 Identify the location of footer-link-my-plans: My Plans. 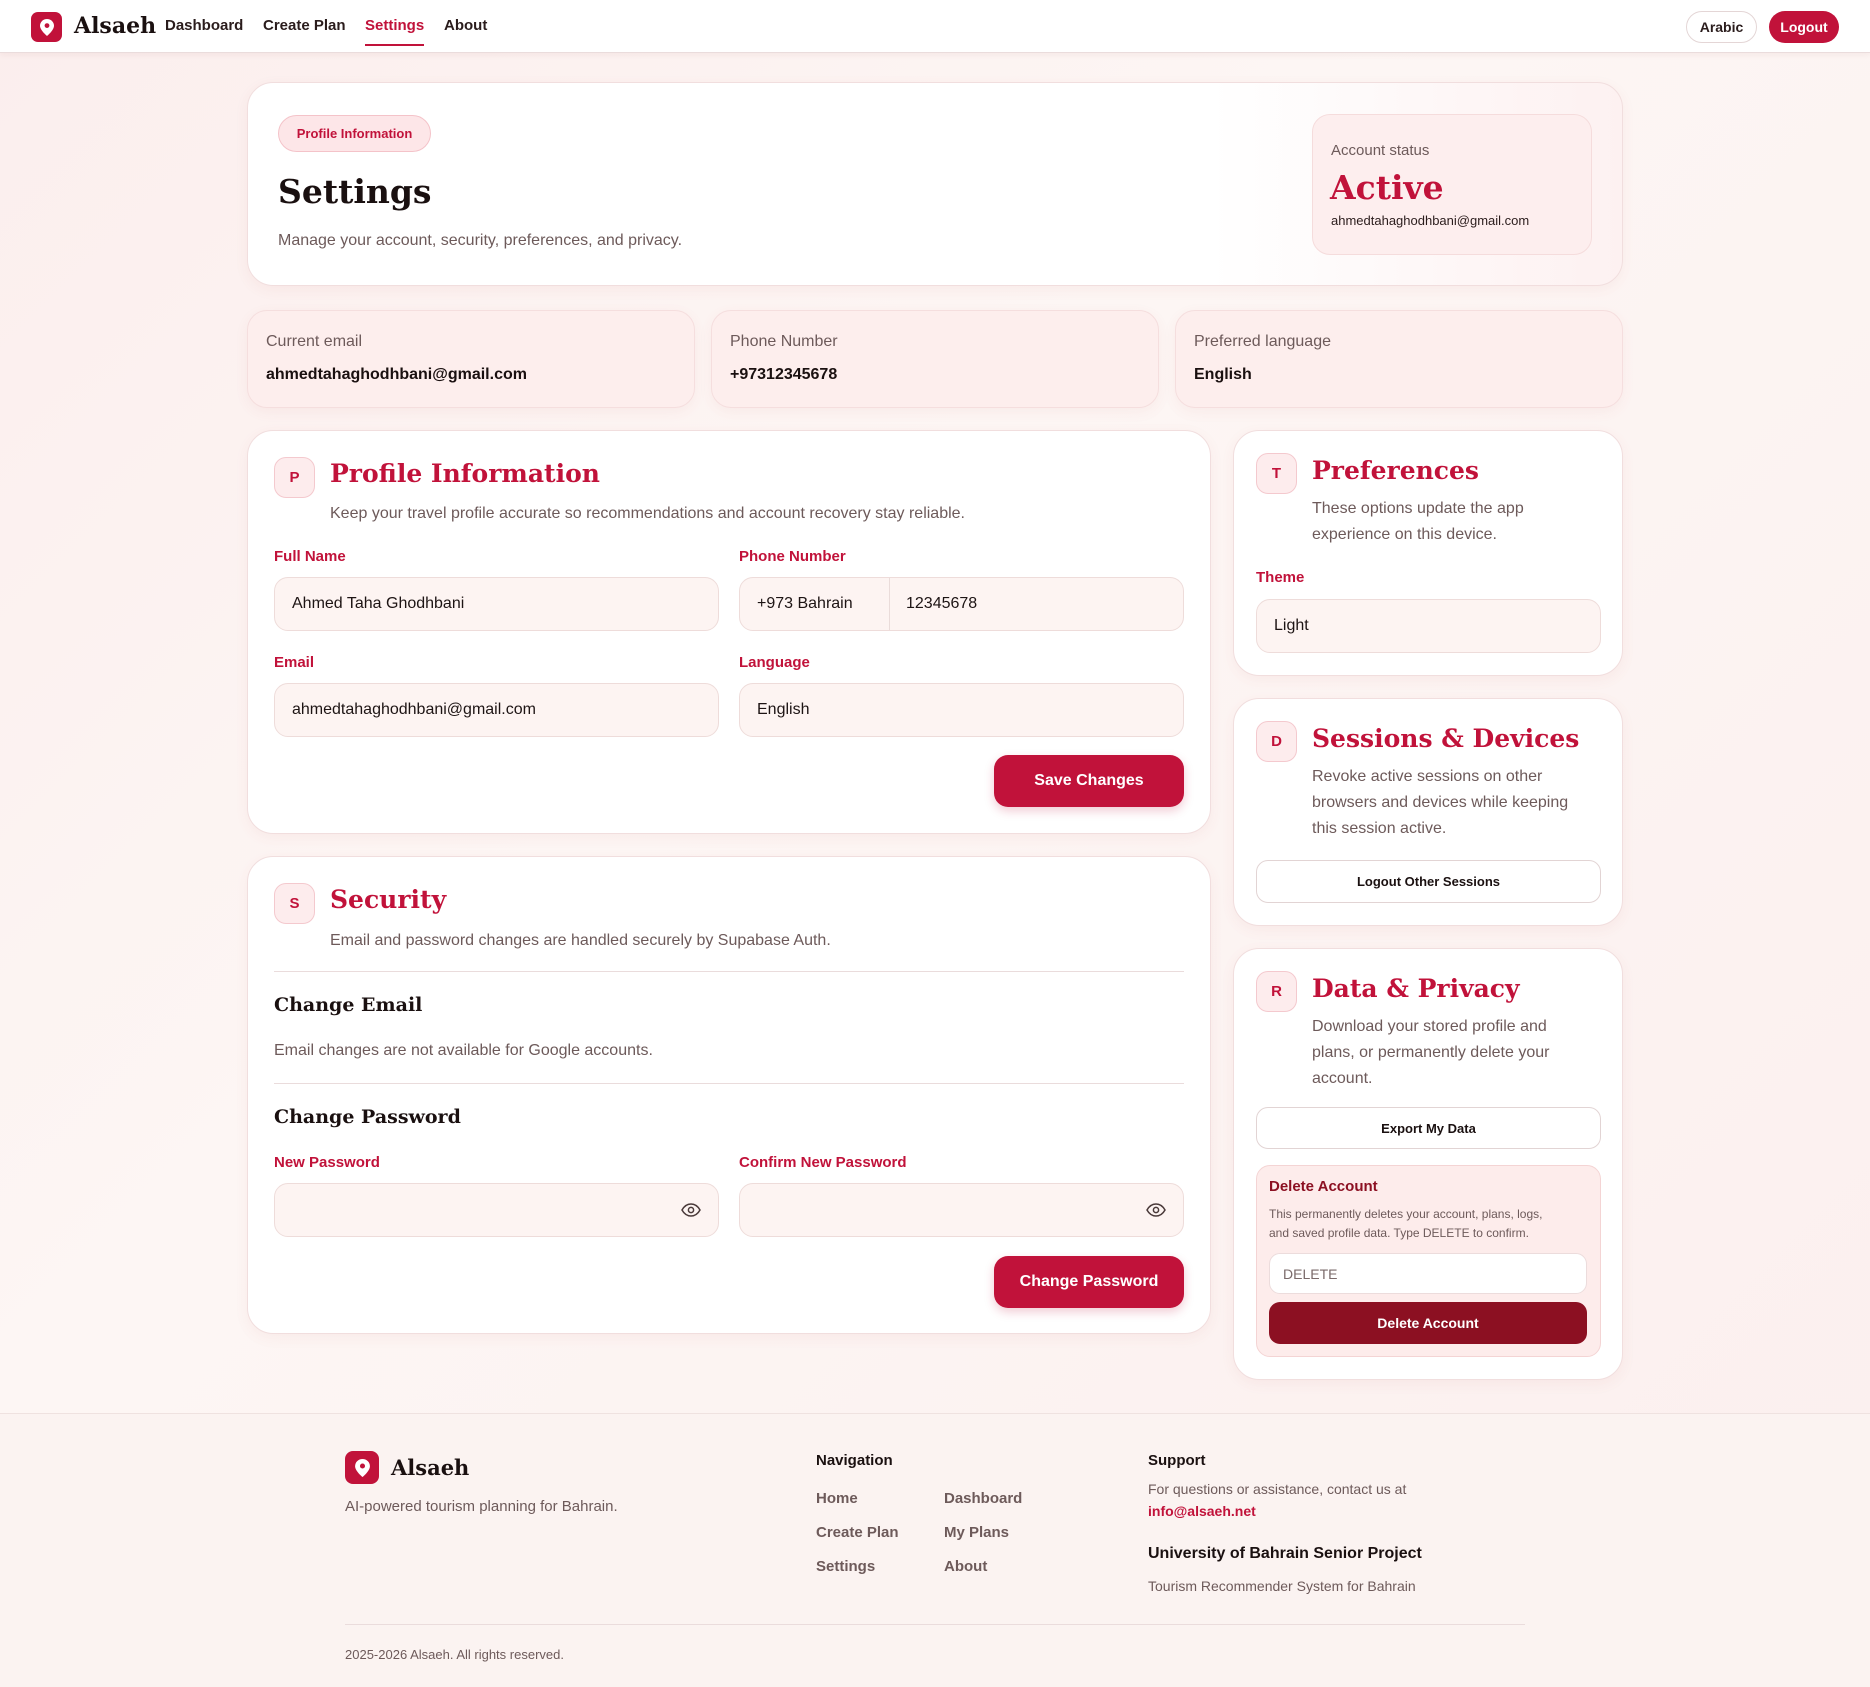
(976, 1532).